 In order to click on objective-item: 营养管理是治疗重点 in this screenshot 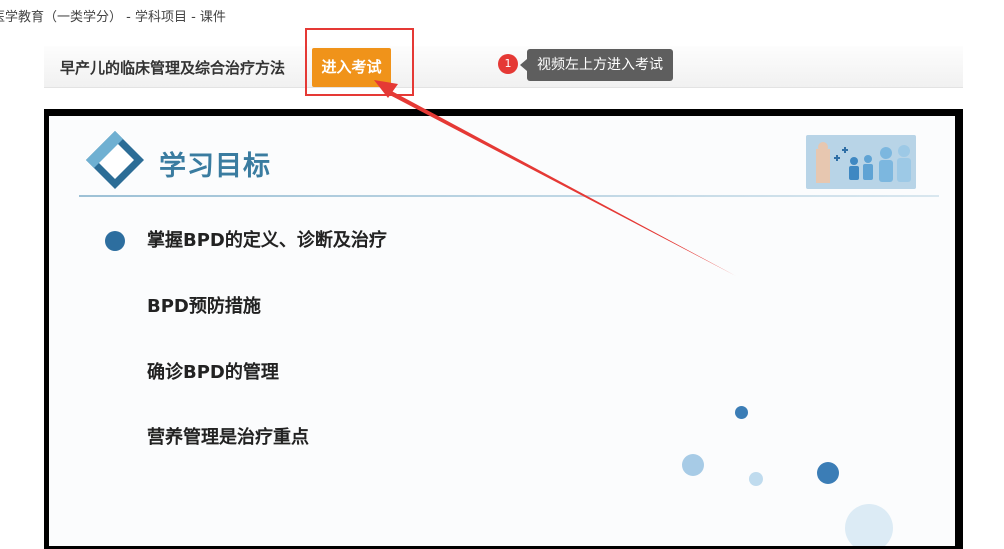, I will do `click(228, 437)`.